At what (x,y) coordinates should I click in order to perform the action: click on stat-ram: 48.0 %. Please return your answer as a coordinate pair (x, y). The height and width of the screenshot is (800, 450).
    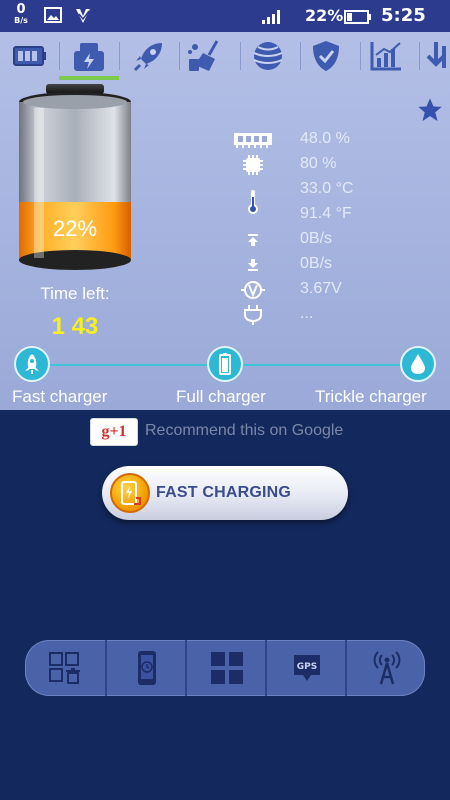
    Looking at the image, I should click on (328, 139).